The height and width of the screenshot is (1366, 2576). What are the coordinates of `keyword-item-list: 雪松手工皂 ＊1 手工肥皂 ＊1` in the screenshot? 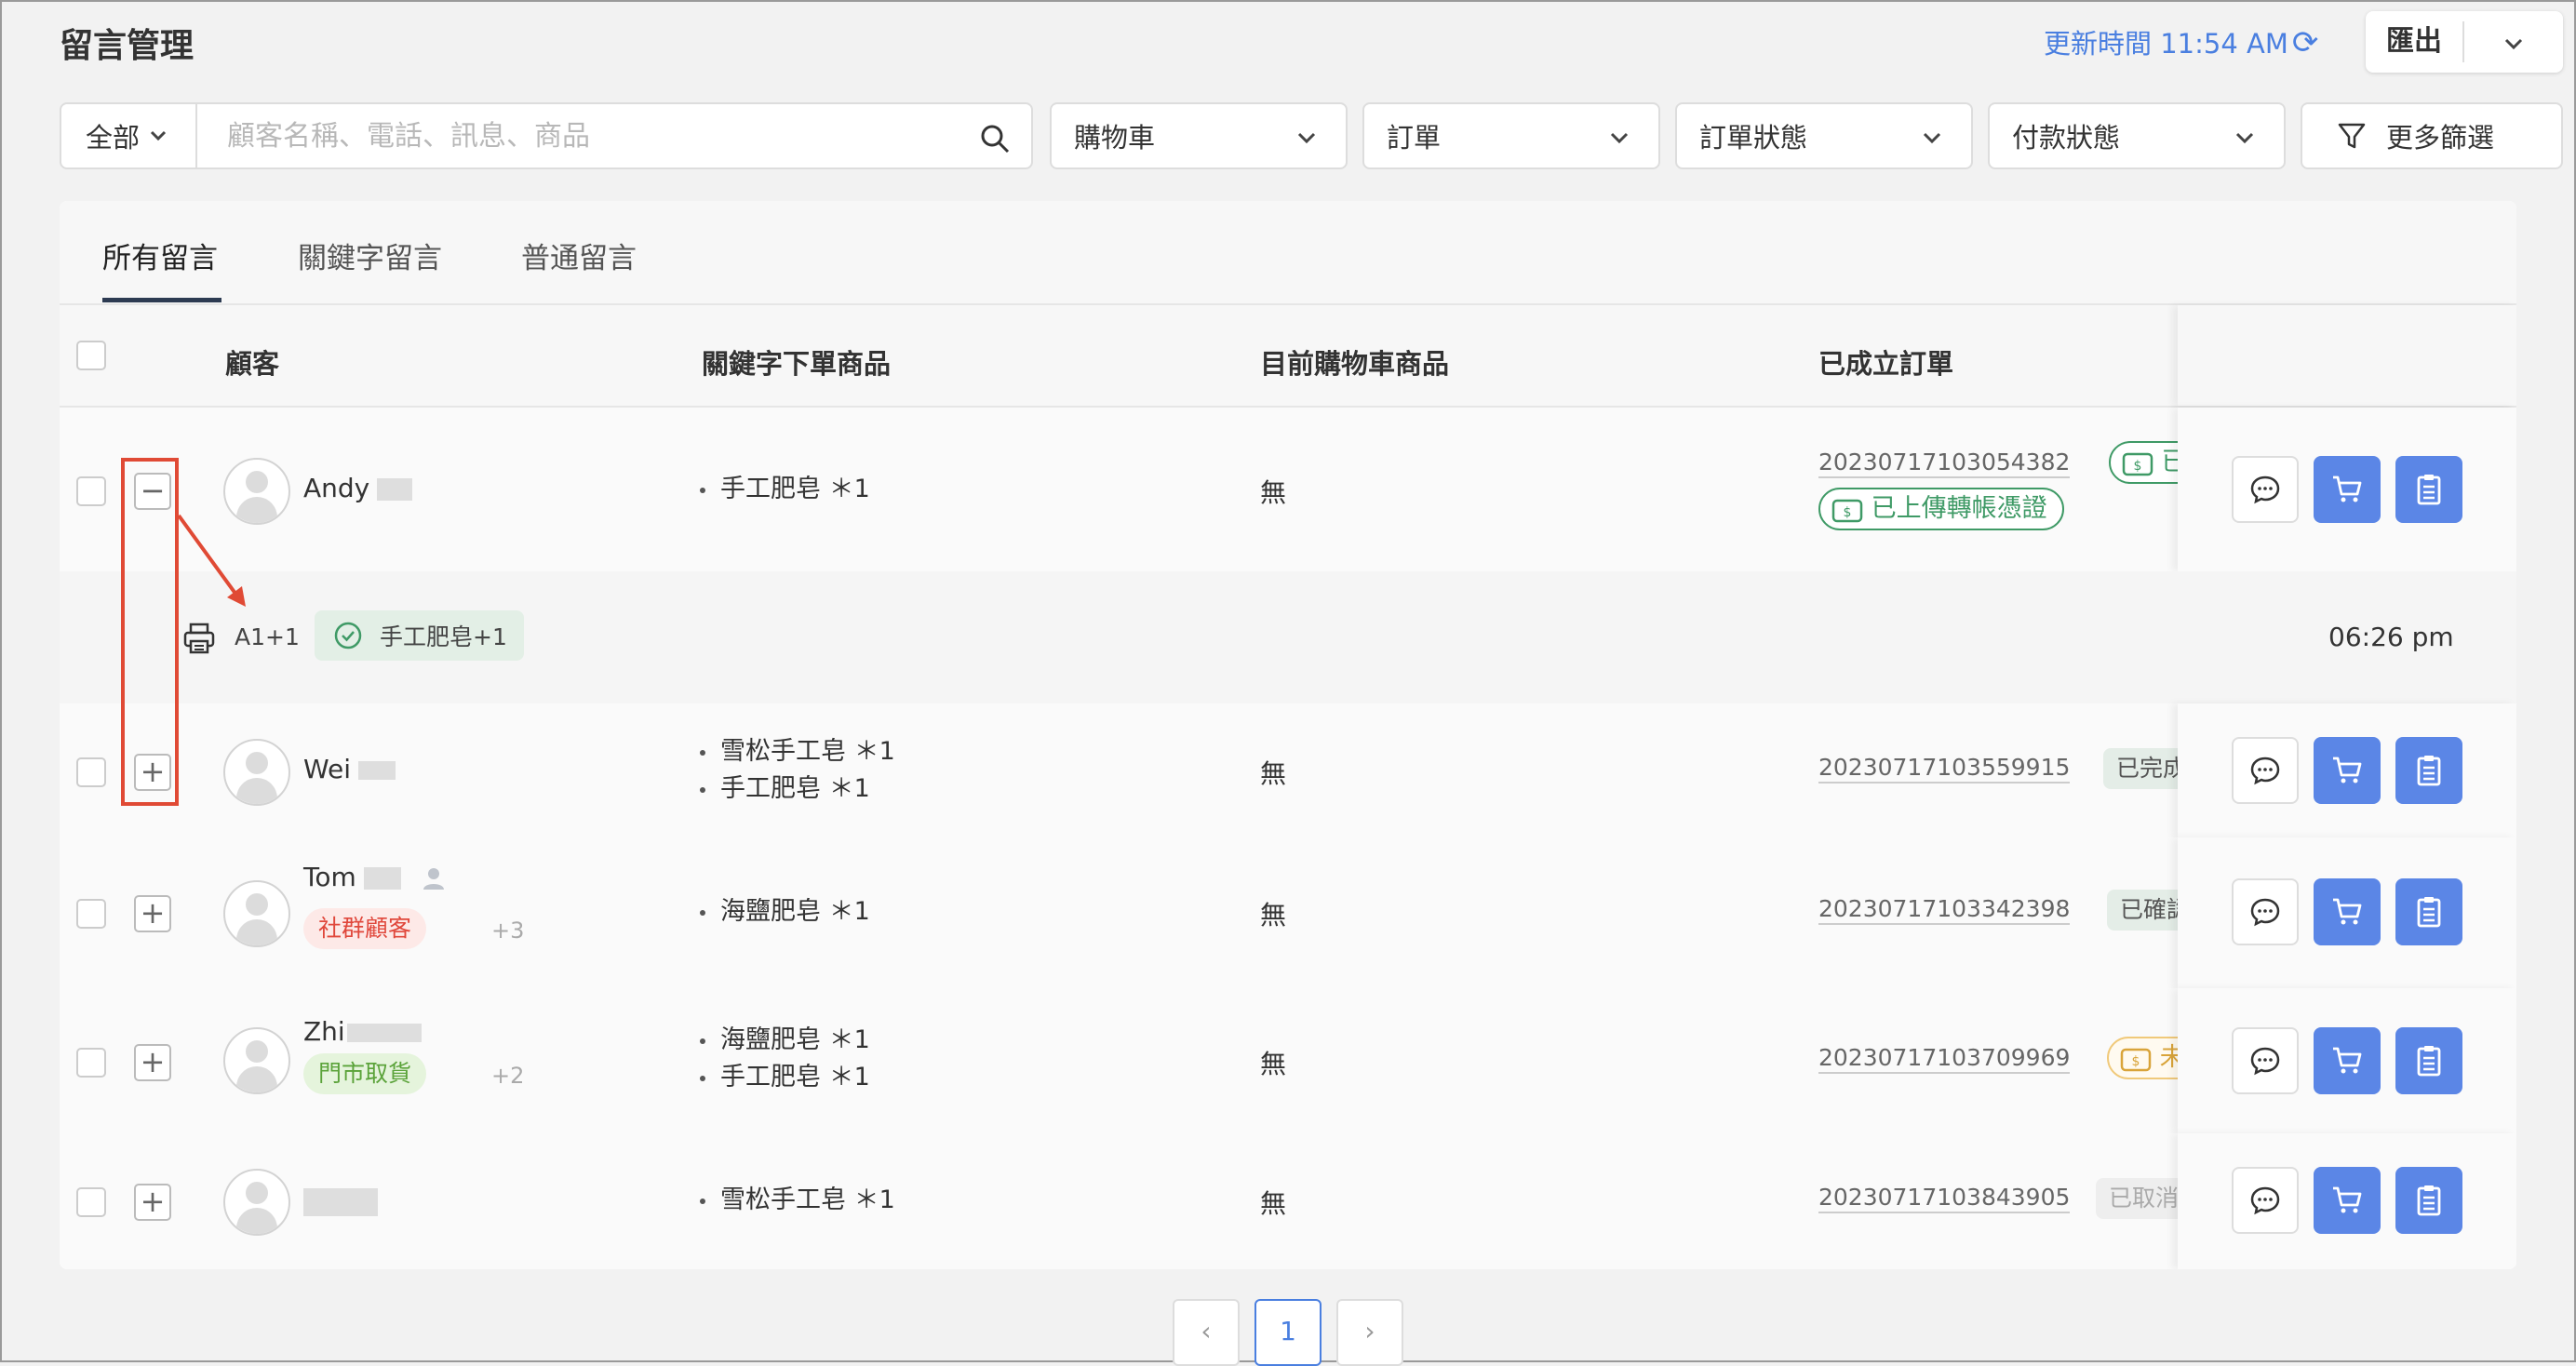 It's located at (797, 770).